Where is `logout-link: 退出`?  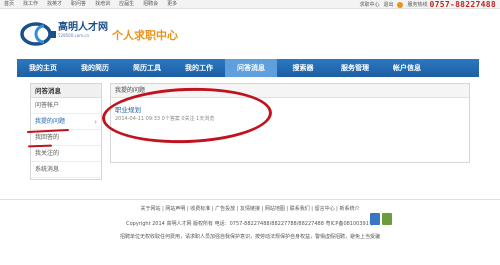
logout-link: 退出 is located at coordinates (388, 4).